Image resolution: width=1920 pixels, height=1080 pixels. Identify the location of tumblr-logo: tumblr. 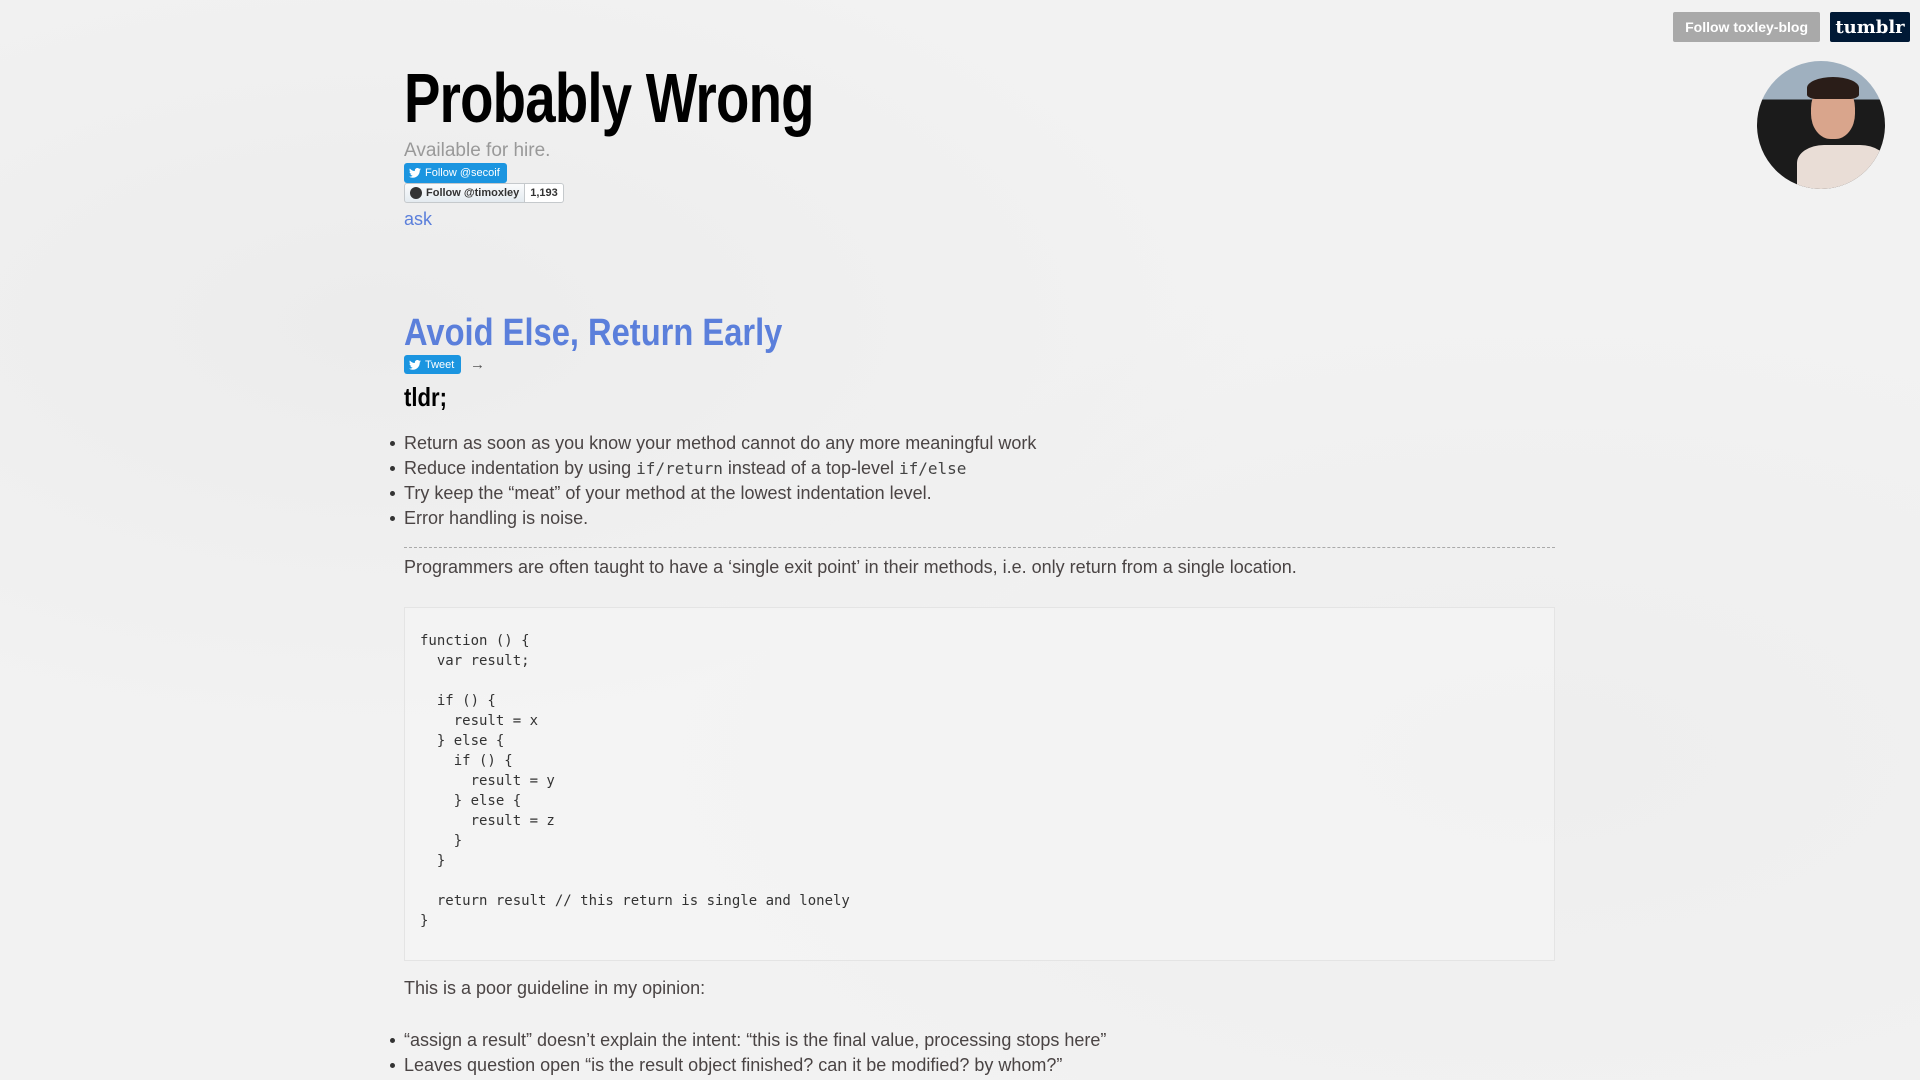
(1870, 27).